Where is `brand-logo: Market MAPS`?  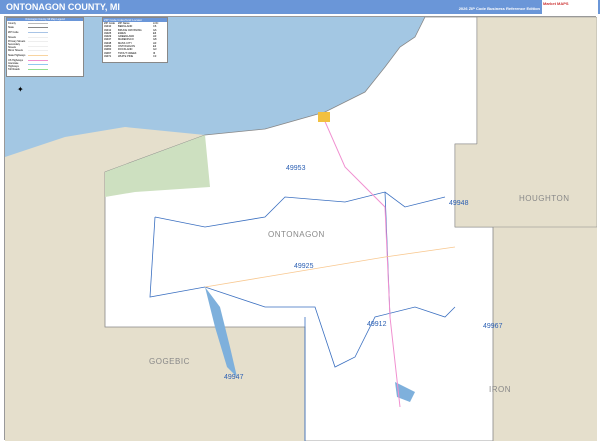
brand-logo: Market MAPS is located at coordinates (570, 7).